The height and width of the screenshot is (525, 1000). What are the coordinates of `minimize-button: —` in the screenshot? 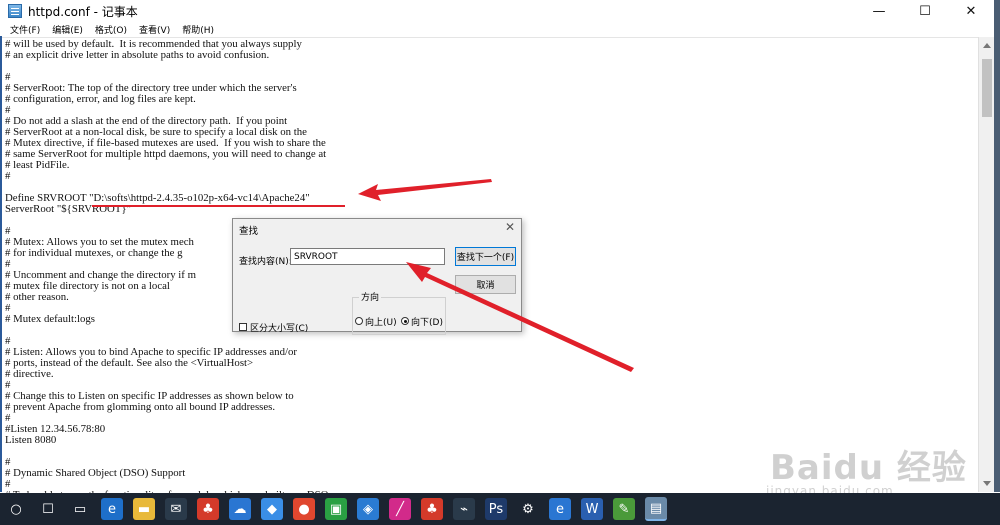 It's located at (879, 11).